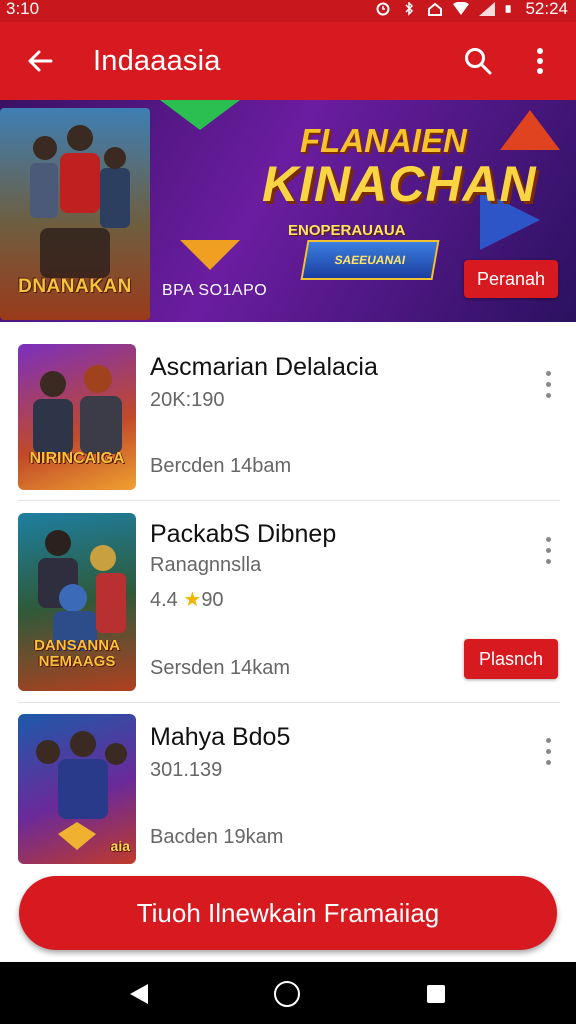 The height and width of the screenshot is (1024, 576). Describe the element at coordinates (347, 230) in the screenshot. I see `banner-title-line3: ENOPERAUAUA` at that location.